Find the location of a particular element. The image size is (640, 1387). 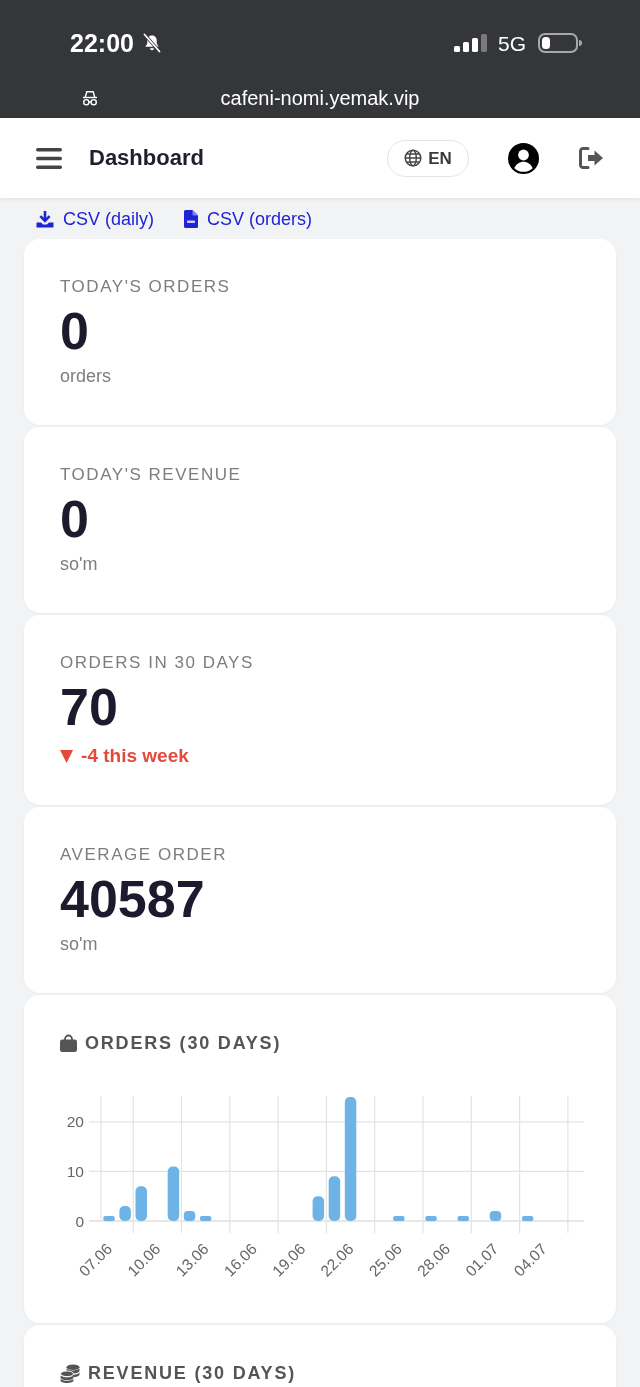

axis-label: 10 is located at coordinates (75, 1171).